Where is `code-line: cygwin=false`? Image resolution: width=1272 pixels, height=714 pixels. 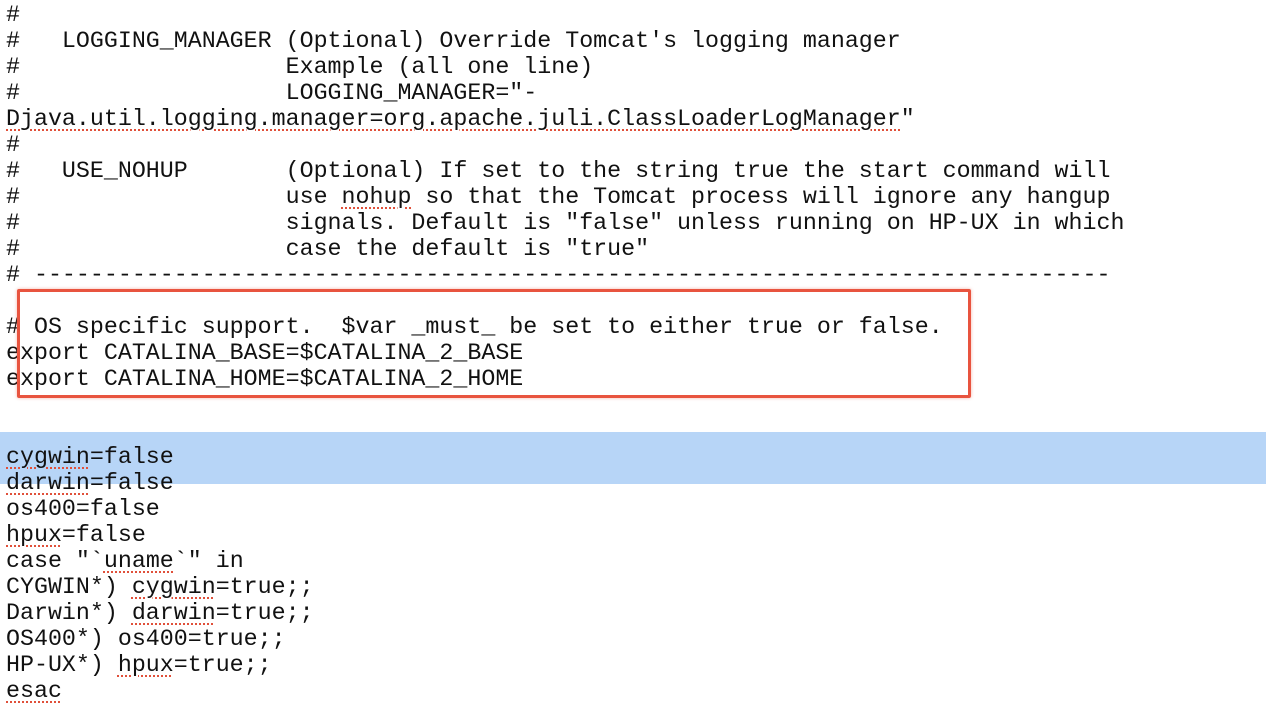
code-line: cygwin=false is located at coordinates (90, 457).